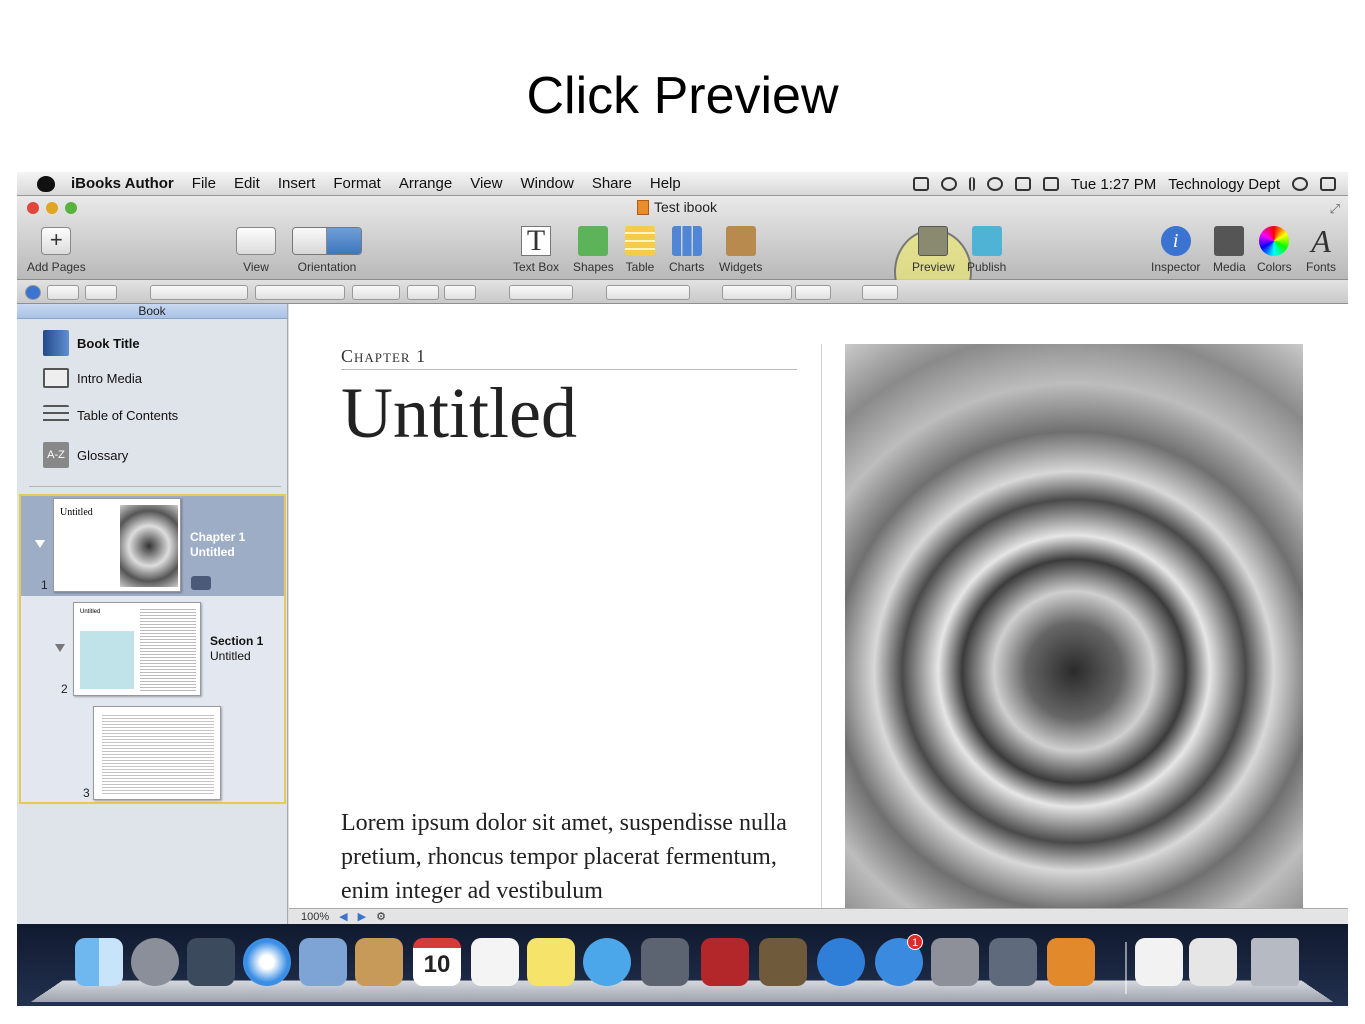 The height and width of the screenshot is (1024, 1365). I want to click on table-label: Table, so click(640, 267).